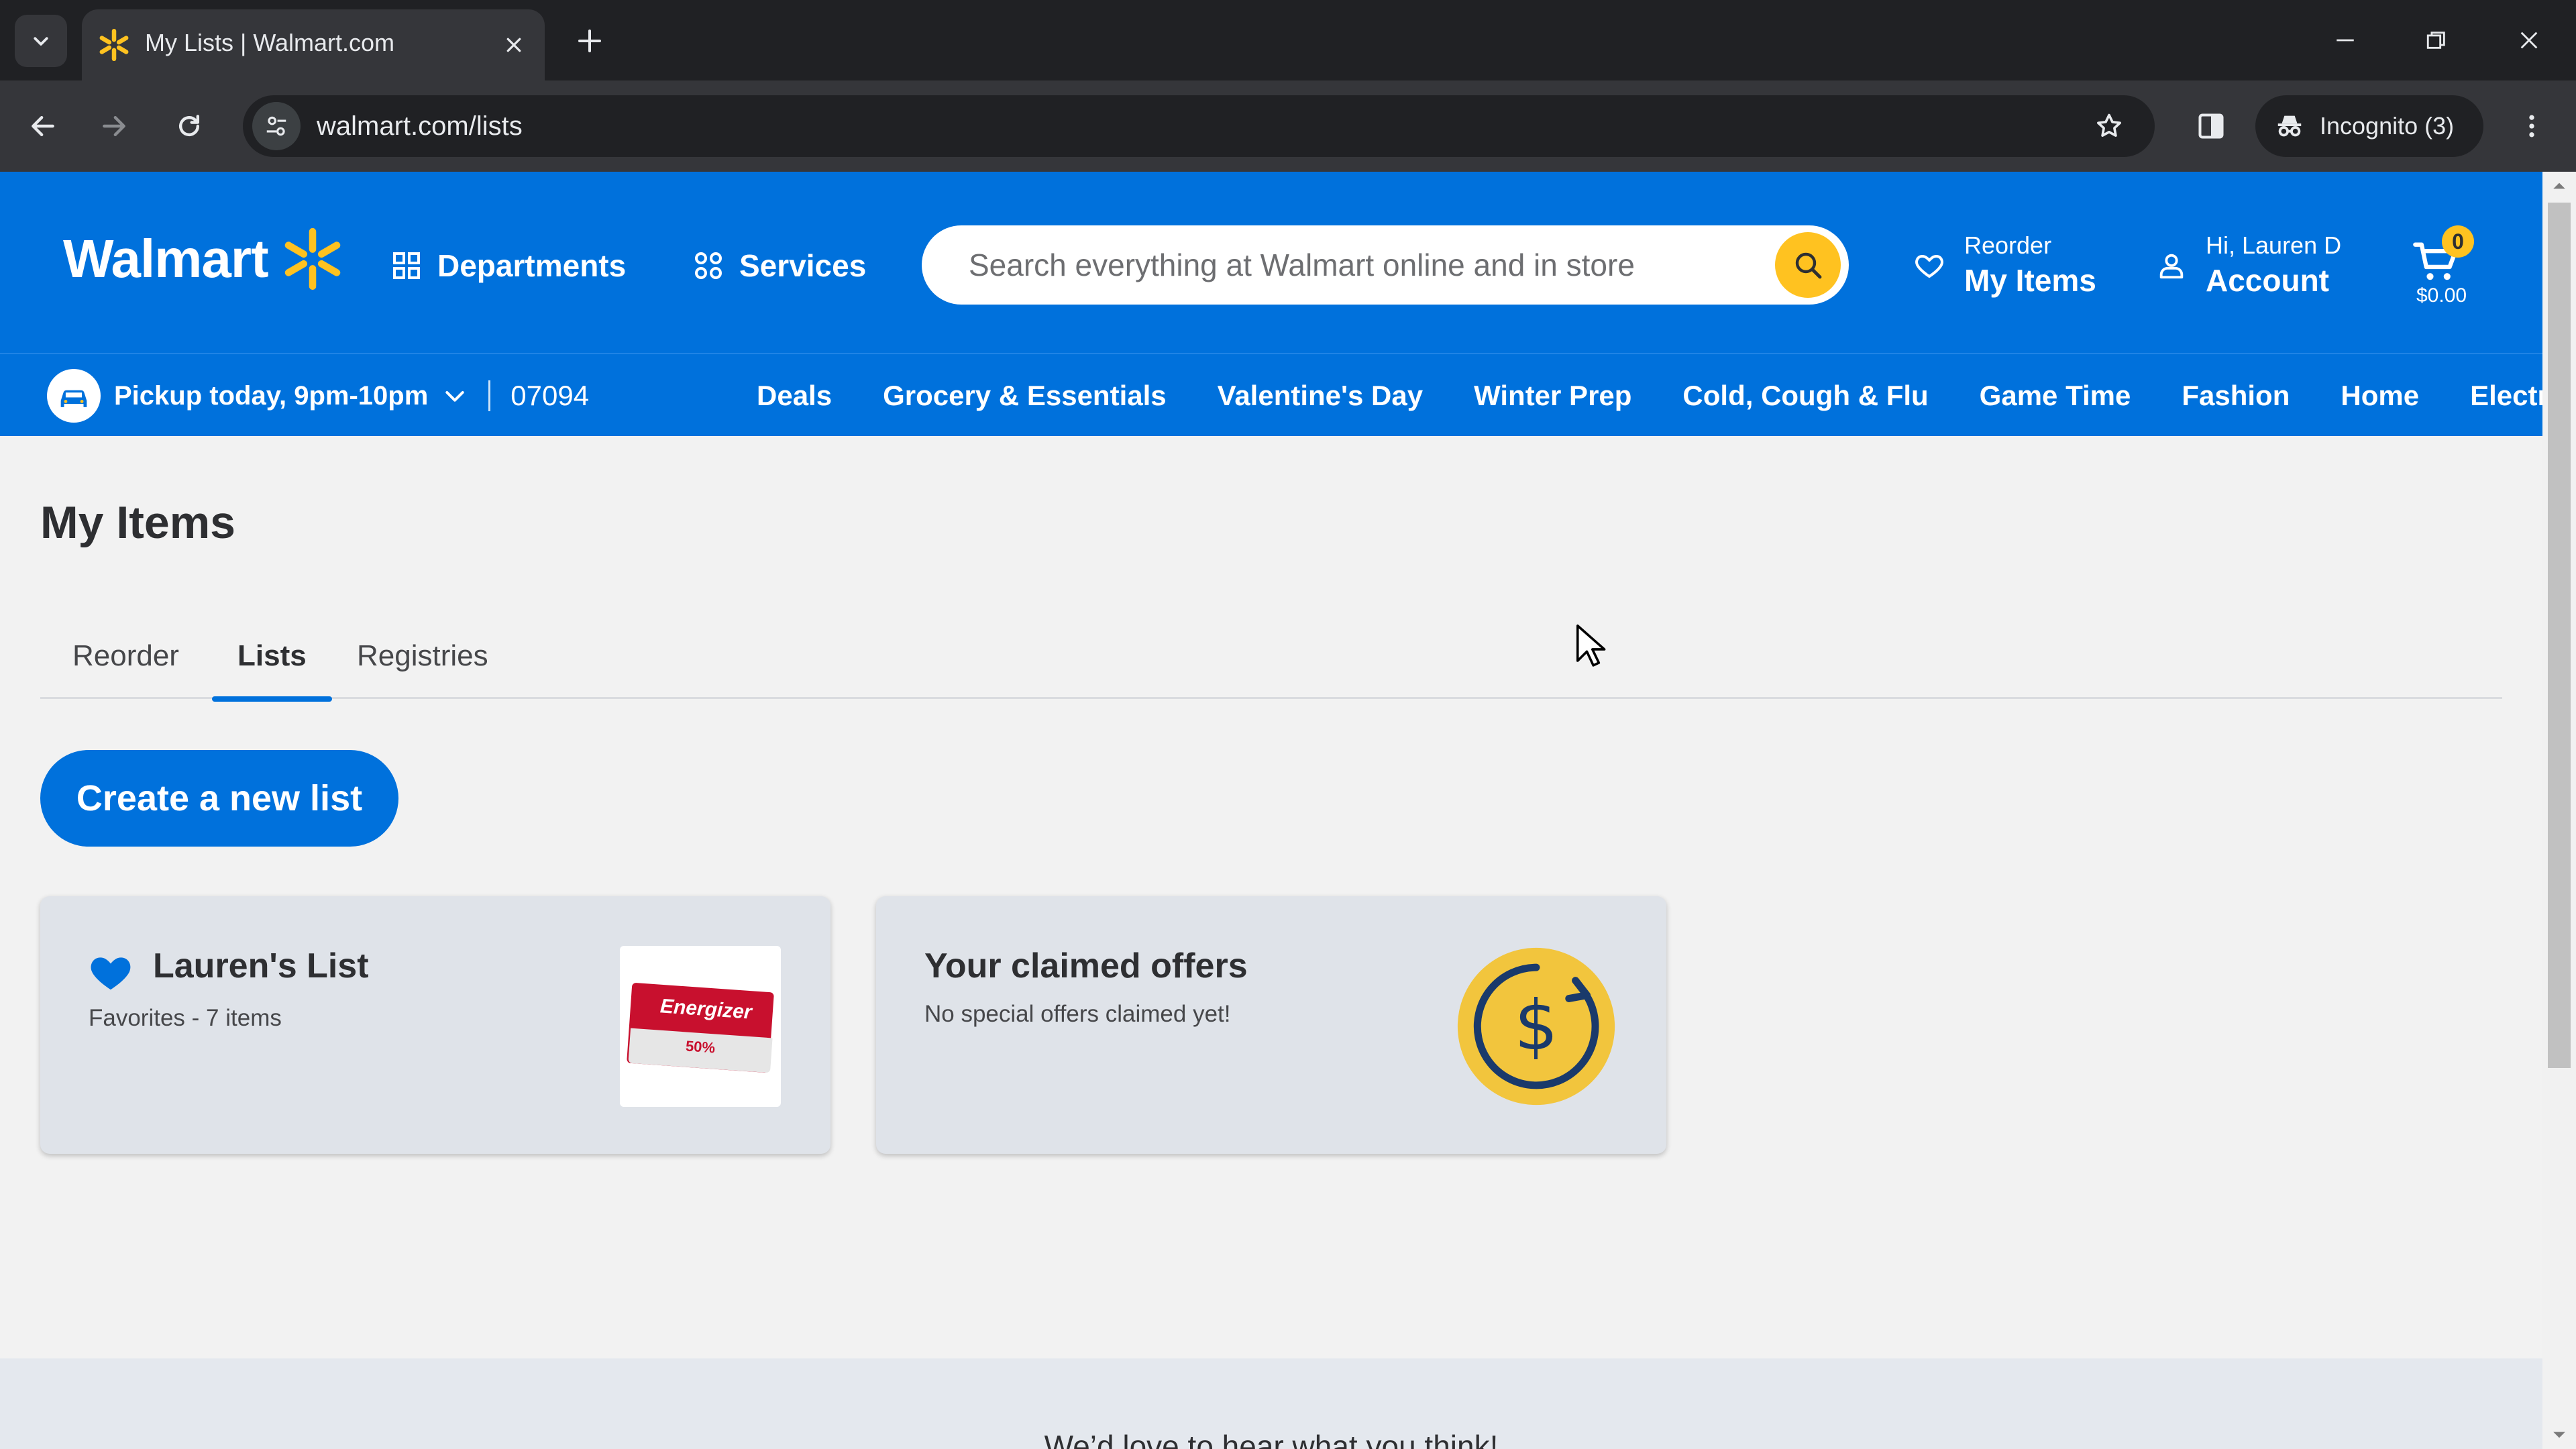 This screenshot has width=2576, height=1449. I want to click on departments-label: Departments, so click(532, 265).